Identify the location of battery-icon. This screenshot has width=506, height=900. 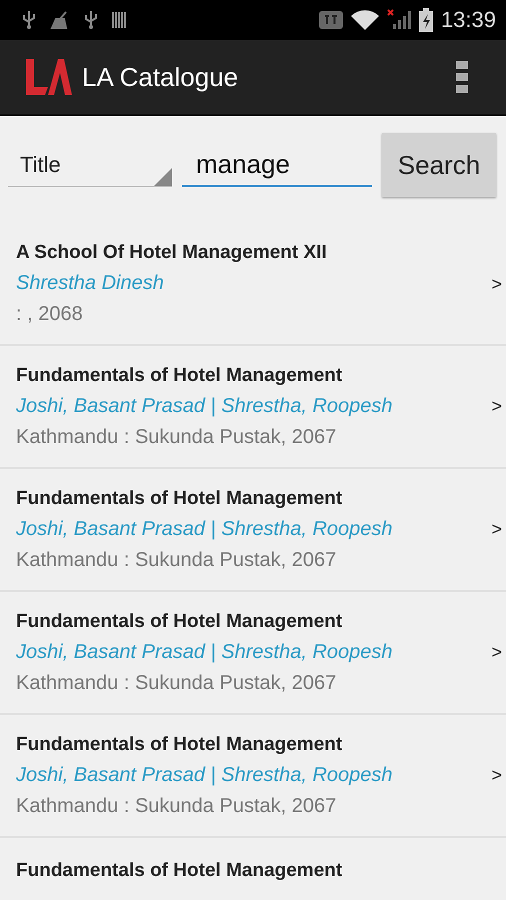
(425, 20).